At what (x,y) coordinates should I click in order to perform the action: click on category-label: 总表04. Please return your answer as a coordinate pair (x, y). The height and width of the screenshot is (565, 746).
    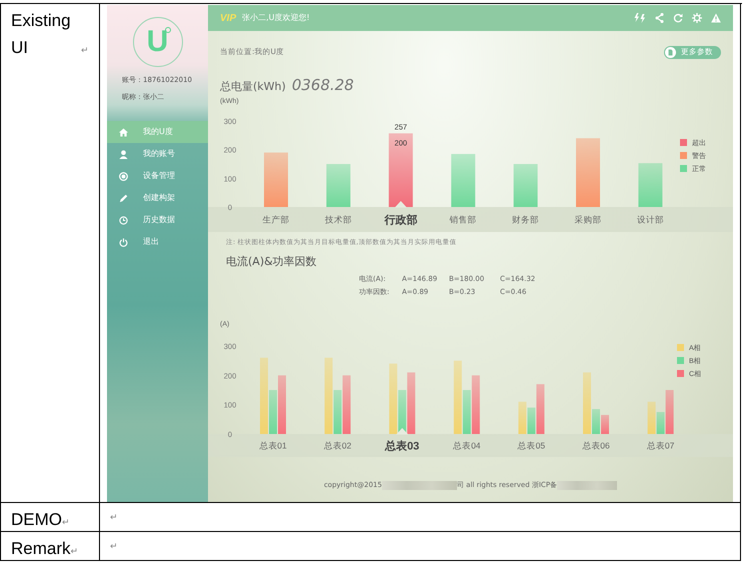
    Looking at the image, I should click on (467, 445).